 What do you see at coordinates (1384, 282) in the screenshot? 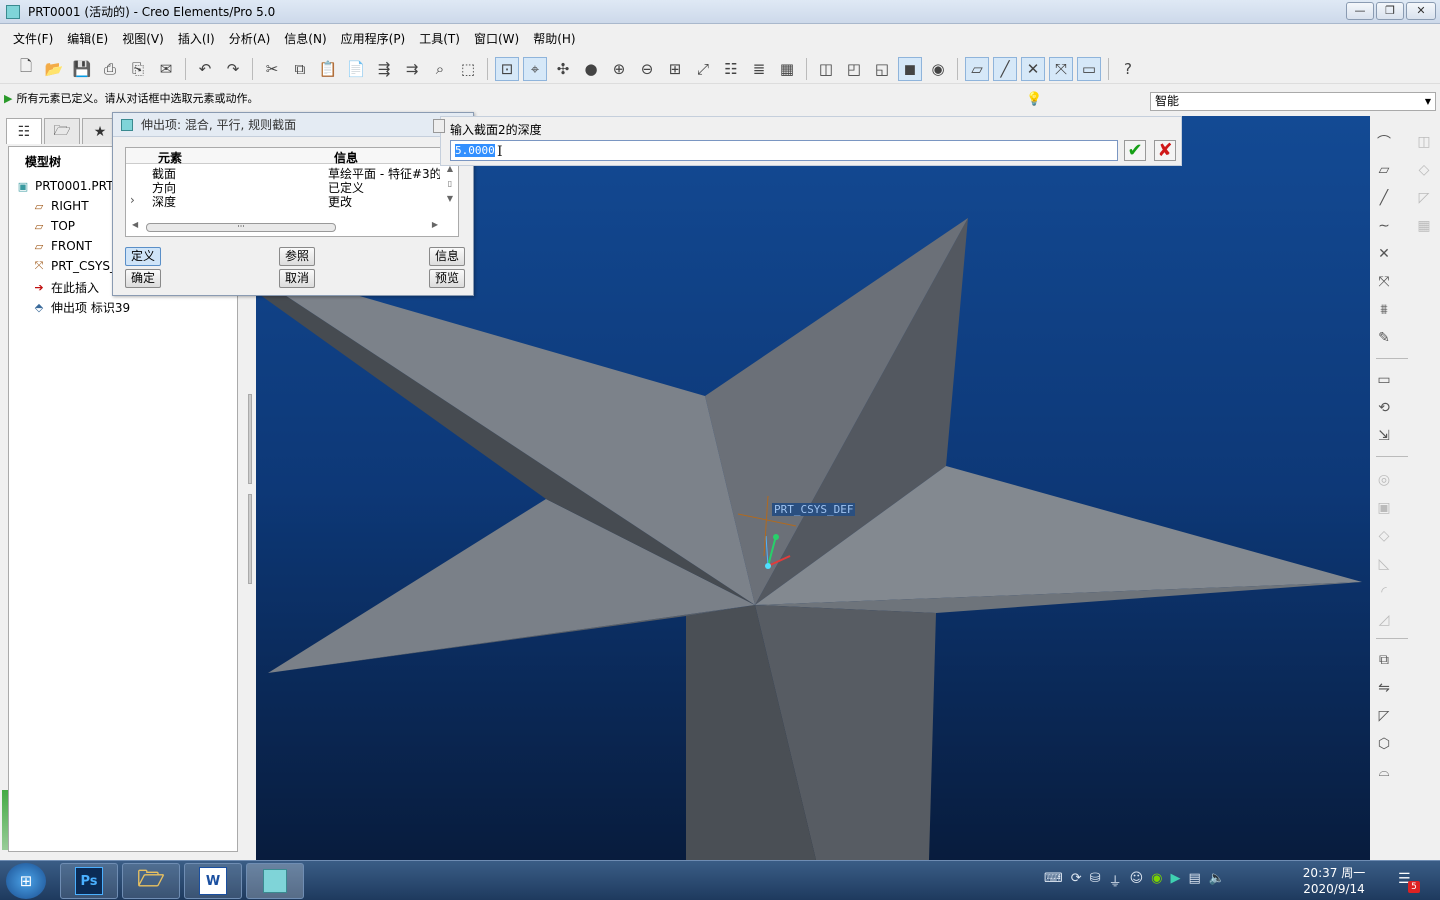
I see `csys-tool-icon: ⤧` at bounding box center [1384, 282].